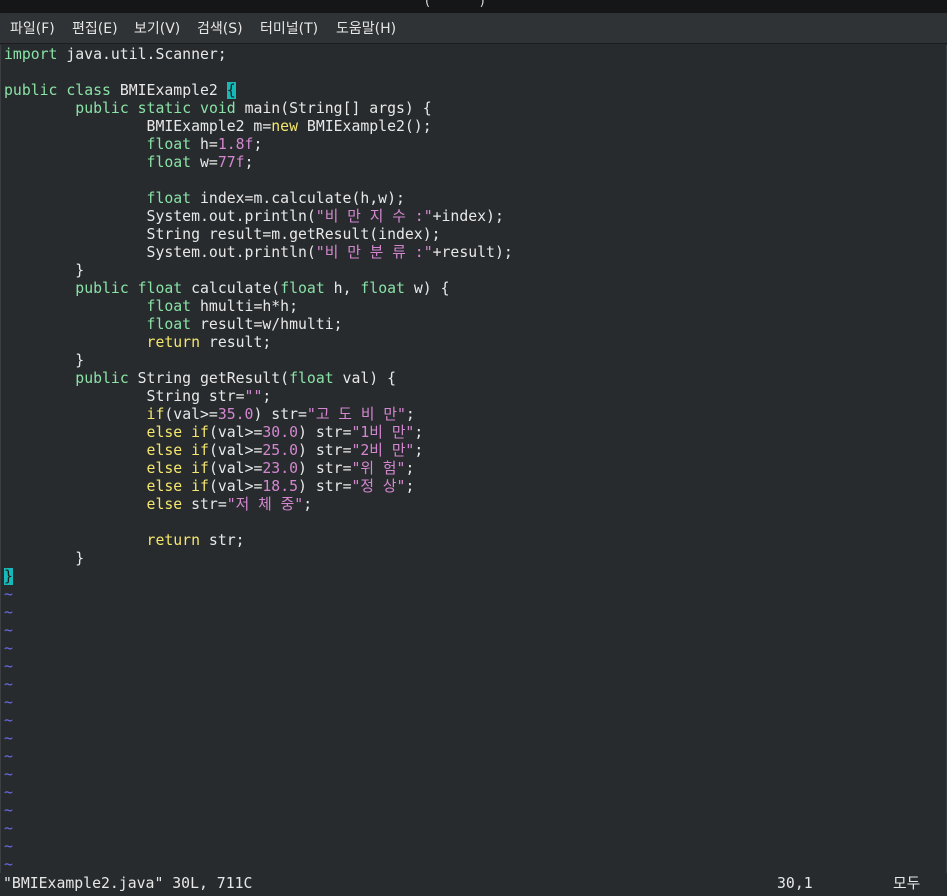  What do you see at coordinates (374, 216) in the screenshot?
I see `code-token: "비 만 지 수 :"` at bounding box center [374, 216].